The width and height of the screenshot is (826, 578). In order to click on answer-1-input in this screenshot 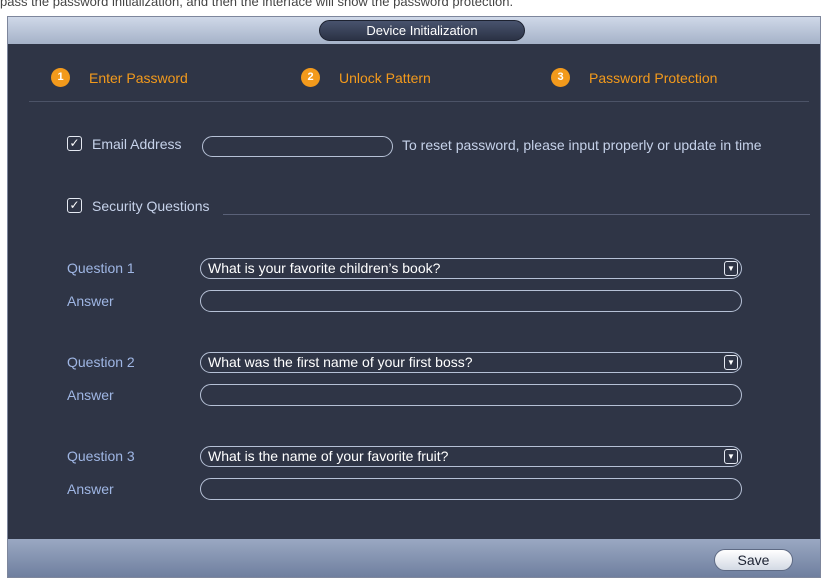, I will do `click(471, 301)`.